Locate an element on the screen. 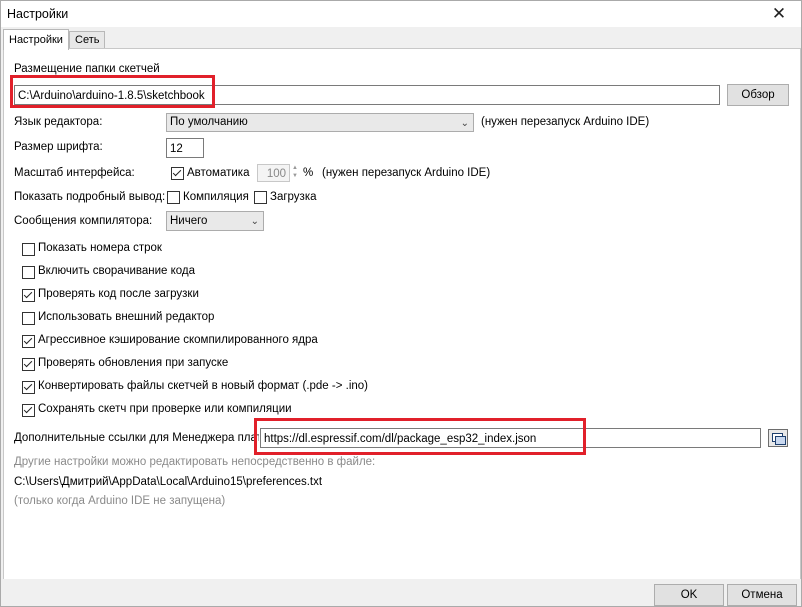 The image size is (802, 607). sketchbook-label: Размещение папки скетчей is located at coordinates (87, 69).